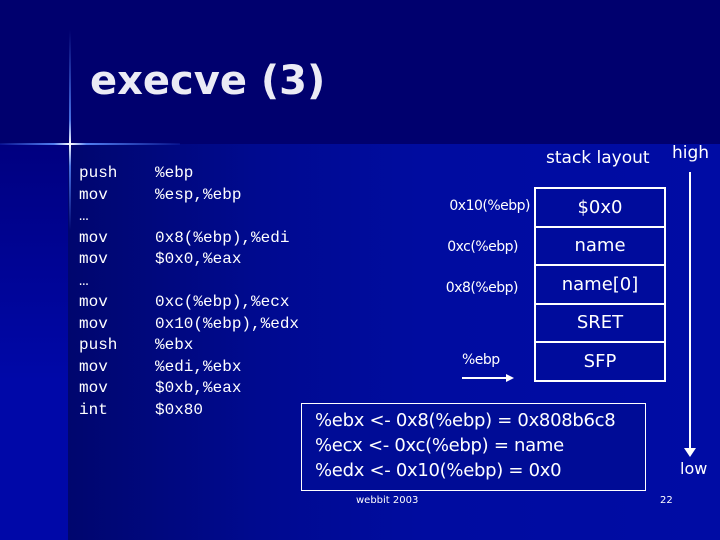 The image size is (720, 540). I want to click on code-operand: %ebp, so click(174, 173).